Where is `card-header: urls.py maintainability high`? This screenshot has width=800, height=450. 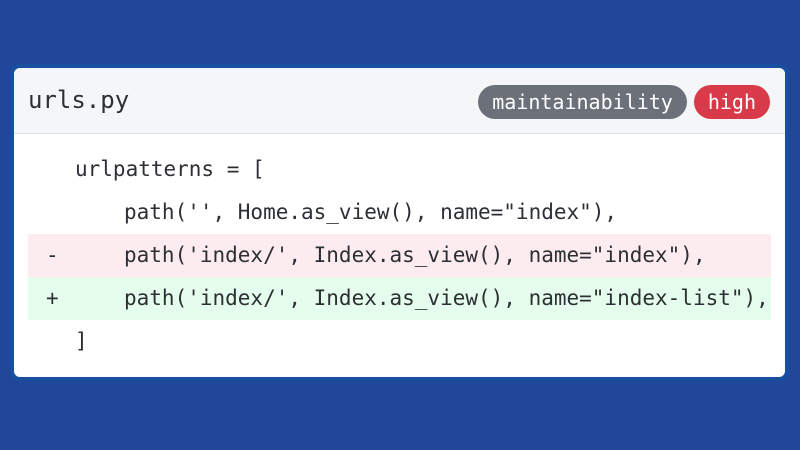 card-header: urls.py maintainability high is located at coordinates (399, 101).